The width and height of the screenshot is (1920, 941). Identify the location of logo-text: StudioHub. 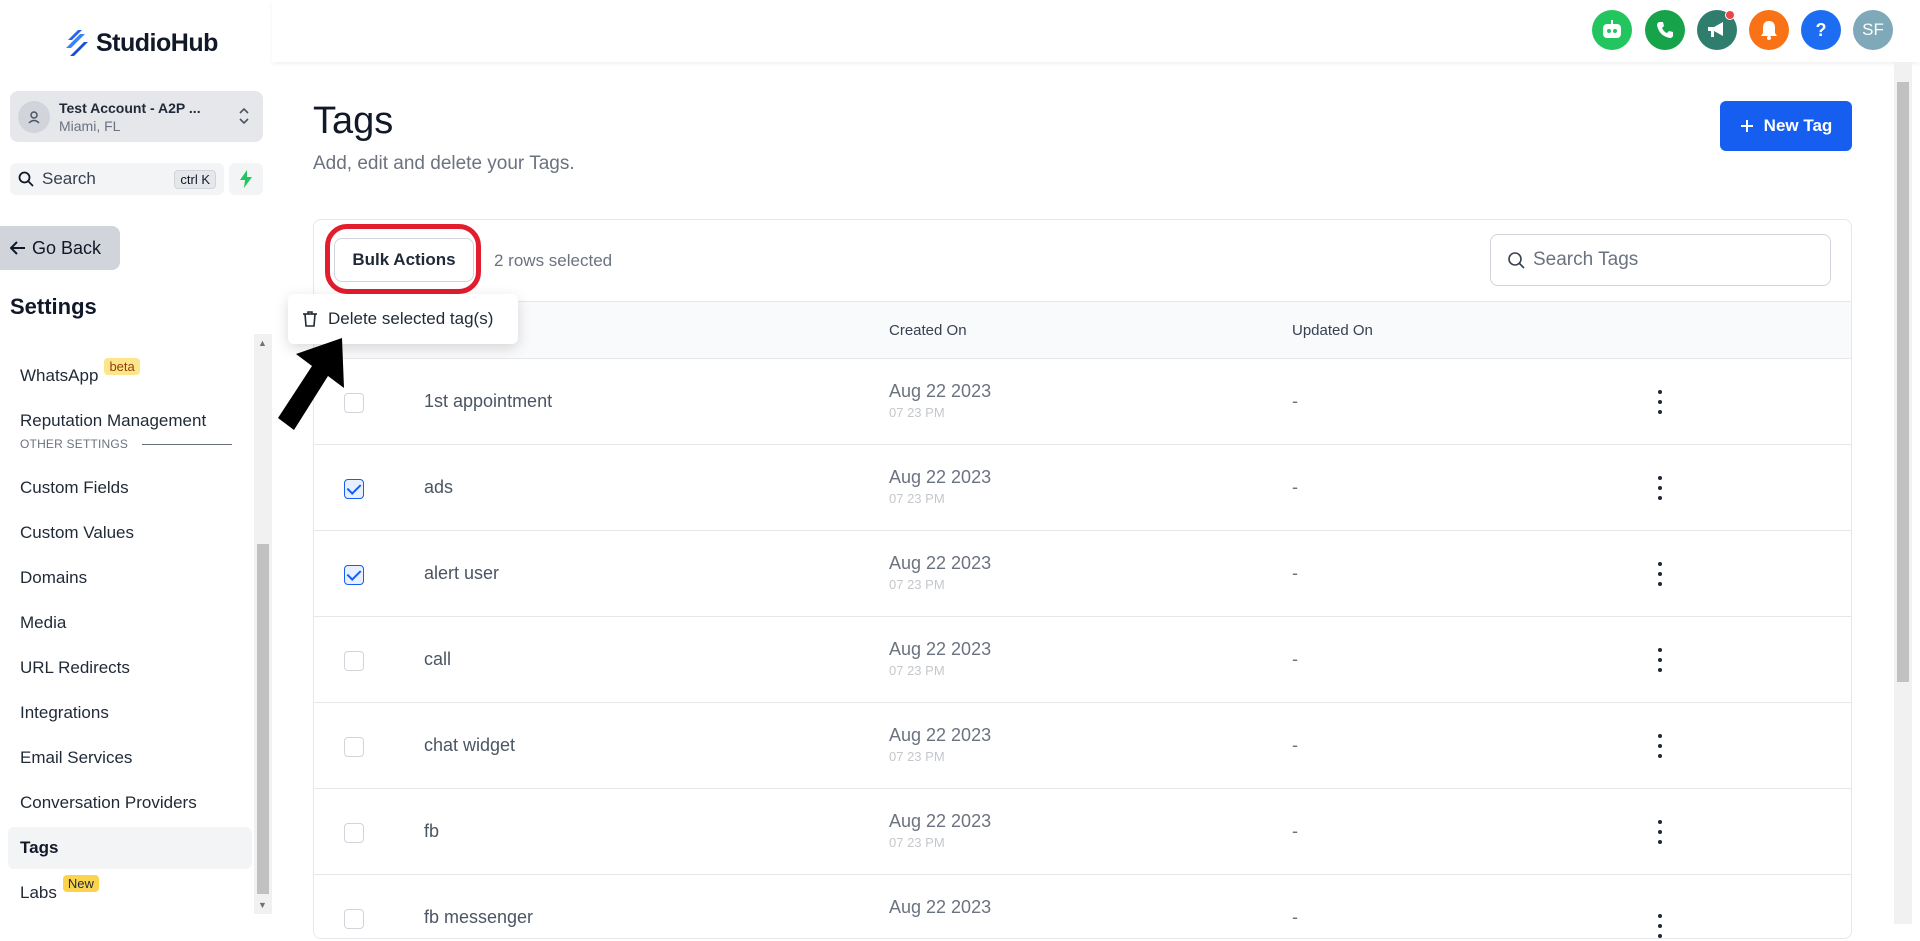
(157, 42).